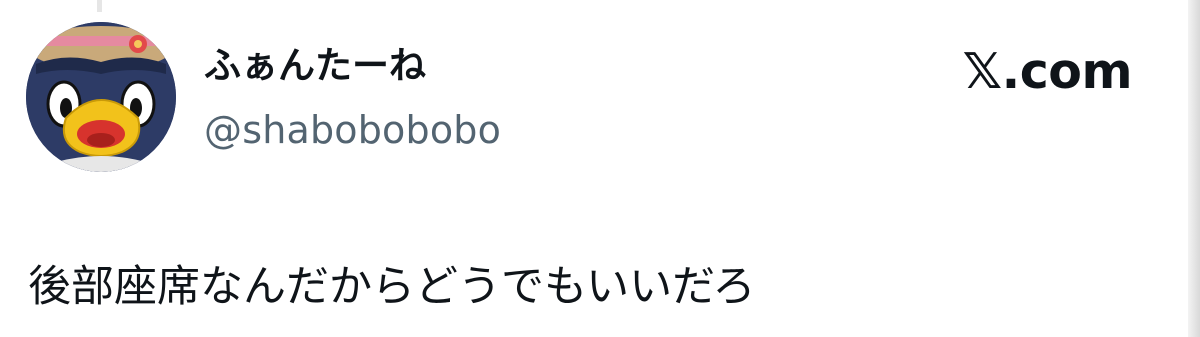 Image resolution: width=1200 pixels, height=337 pixels. Describe the element at coordinates (99, 6) in the screenshot. I see `divider` at that location.